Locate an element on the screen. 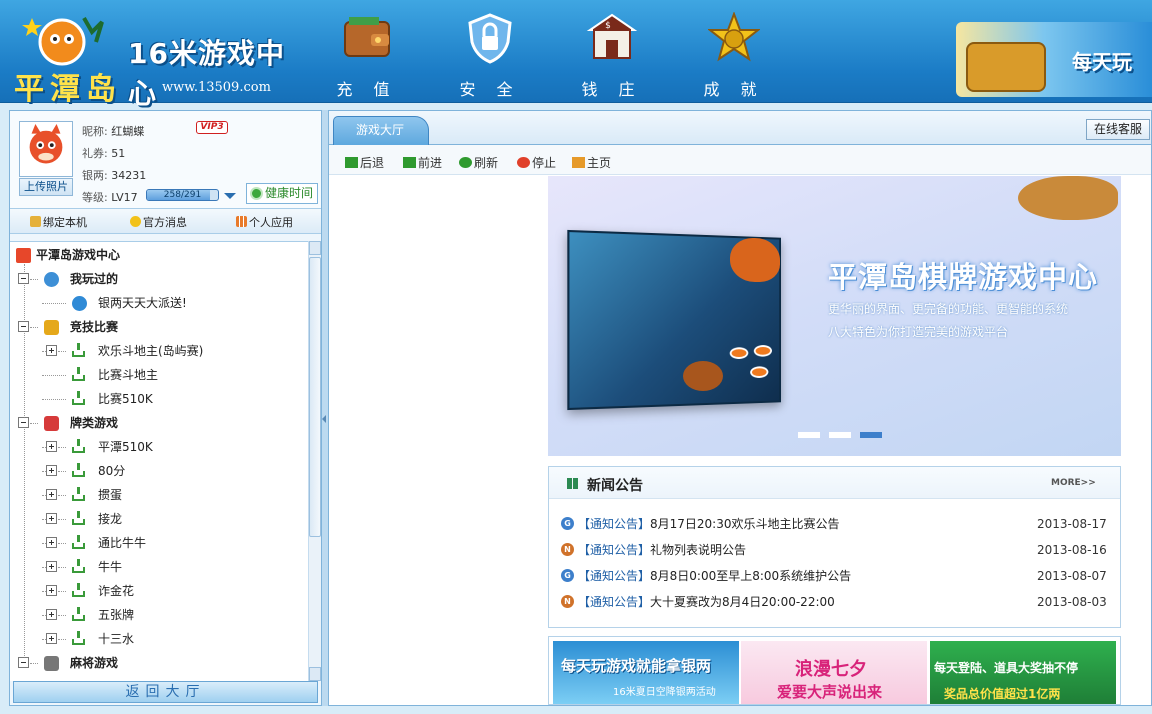  refresh-button: 刷新 is located at coordinates (478, 162).